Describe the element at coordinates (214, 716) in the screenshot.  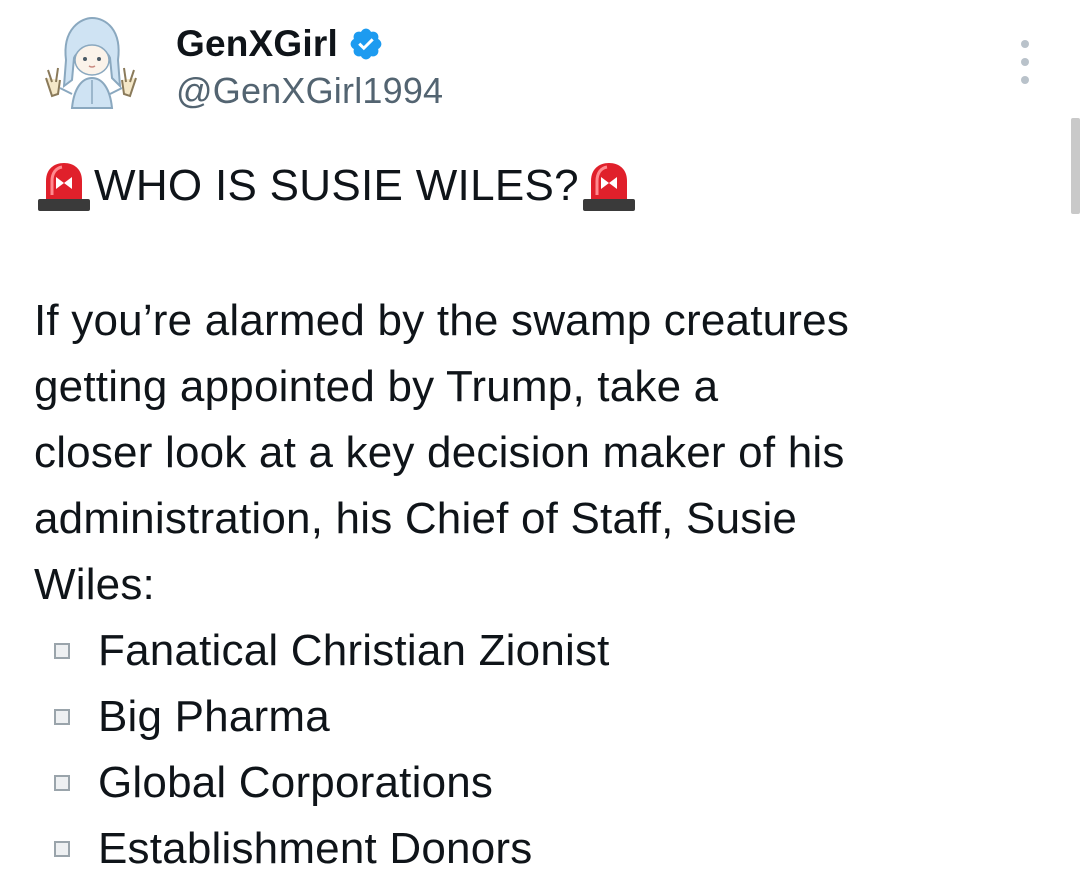
I see `list-item-label: Big Pharma` at that location.